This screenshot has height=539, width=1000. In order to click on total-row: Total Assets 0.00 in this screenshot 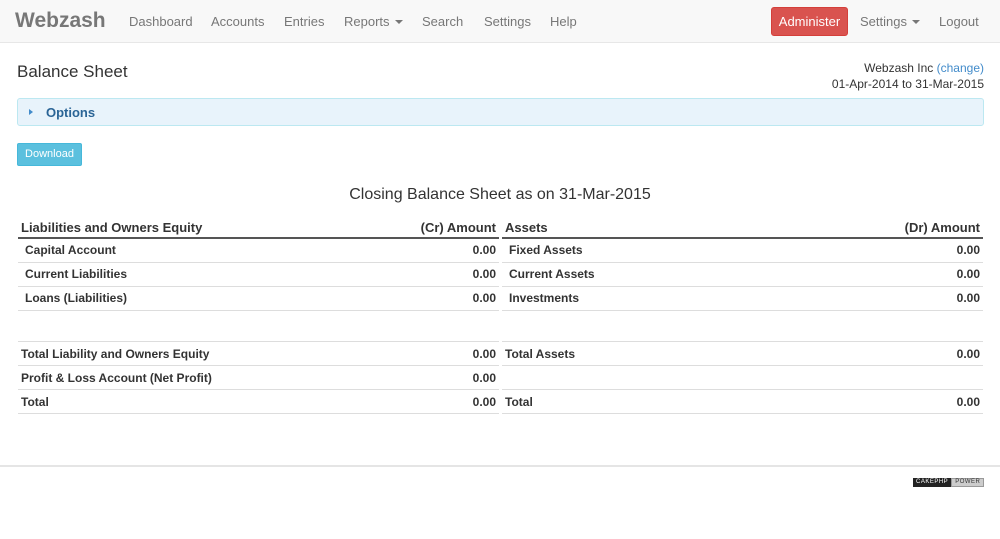, I will do `click(742, 353)`.